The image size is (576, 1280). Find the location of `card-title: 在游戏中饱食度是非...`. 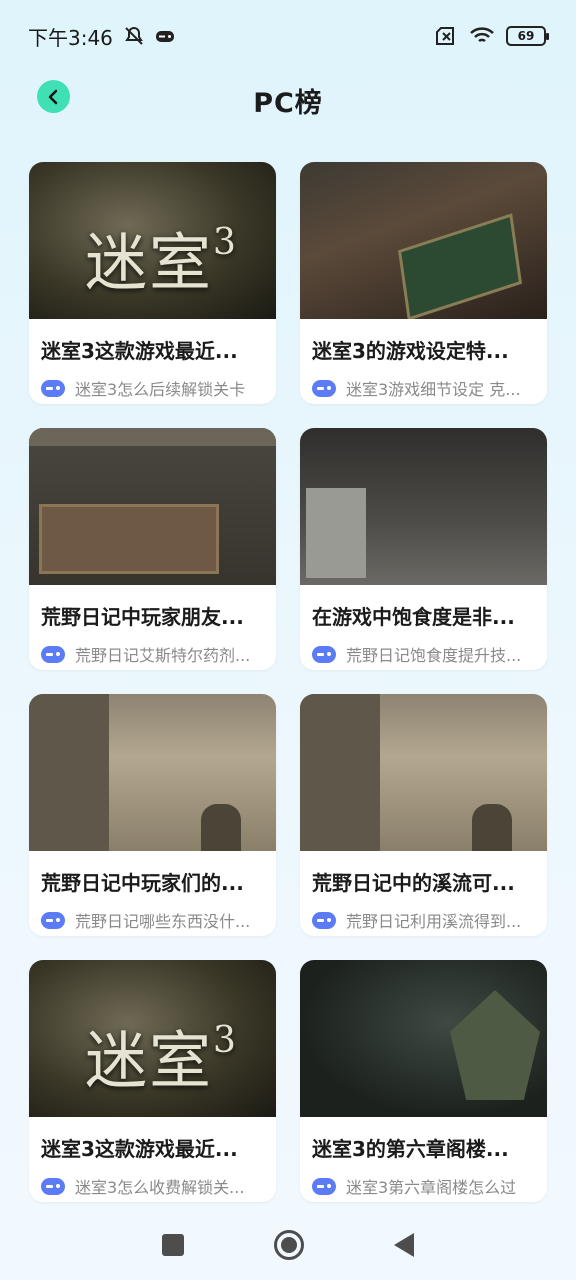

card-title: 在游戏中饱食度是非... is located at coordinates (413, 617).